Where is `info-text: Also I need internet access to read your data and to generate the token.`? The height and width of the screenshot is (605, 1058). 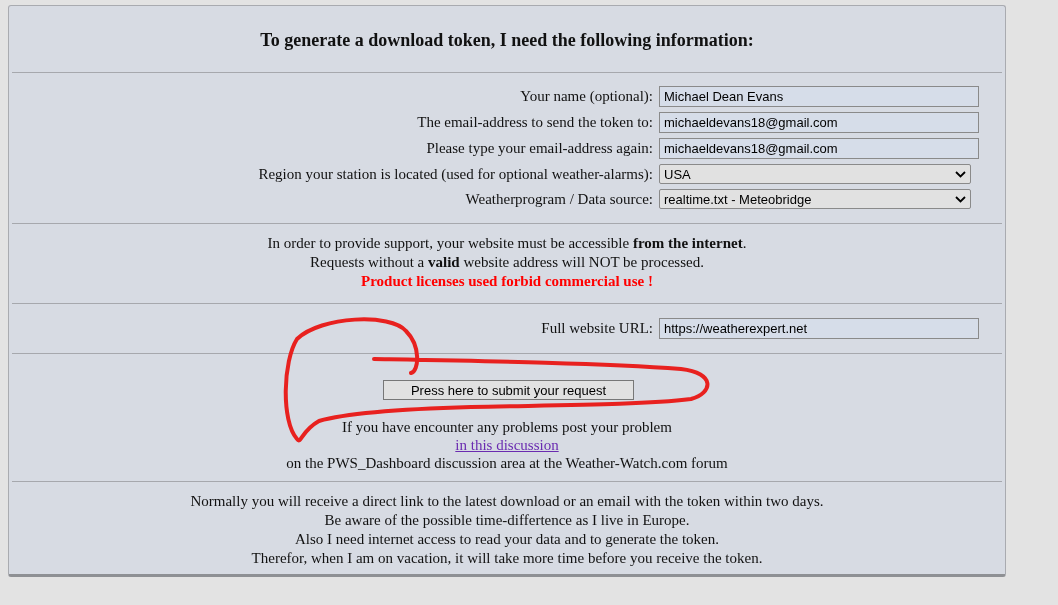
info-text: Also I need internet access to read your data and to generate the token. is located at coordinates (507, 539).